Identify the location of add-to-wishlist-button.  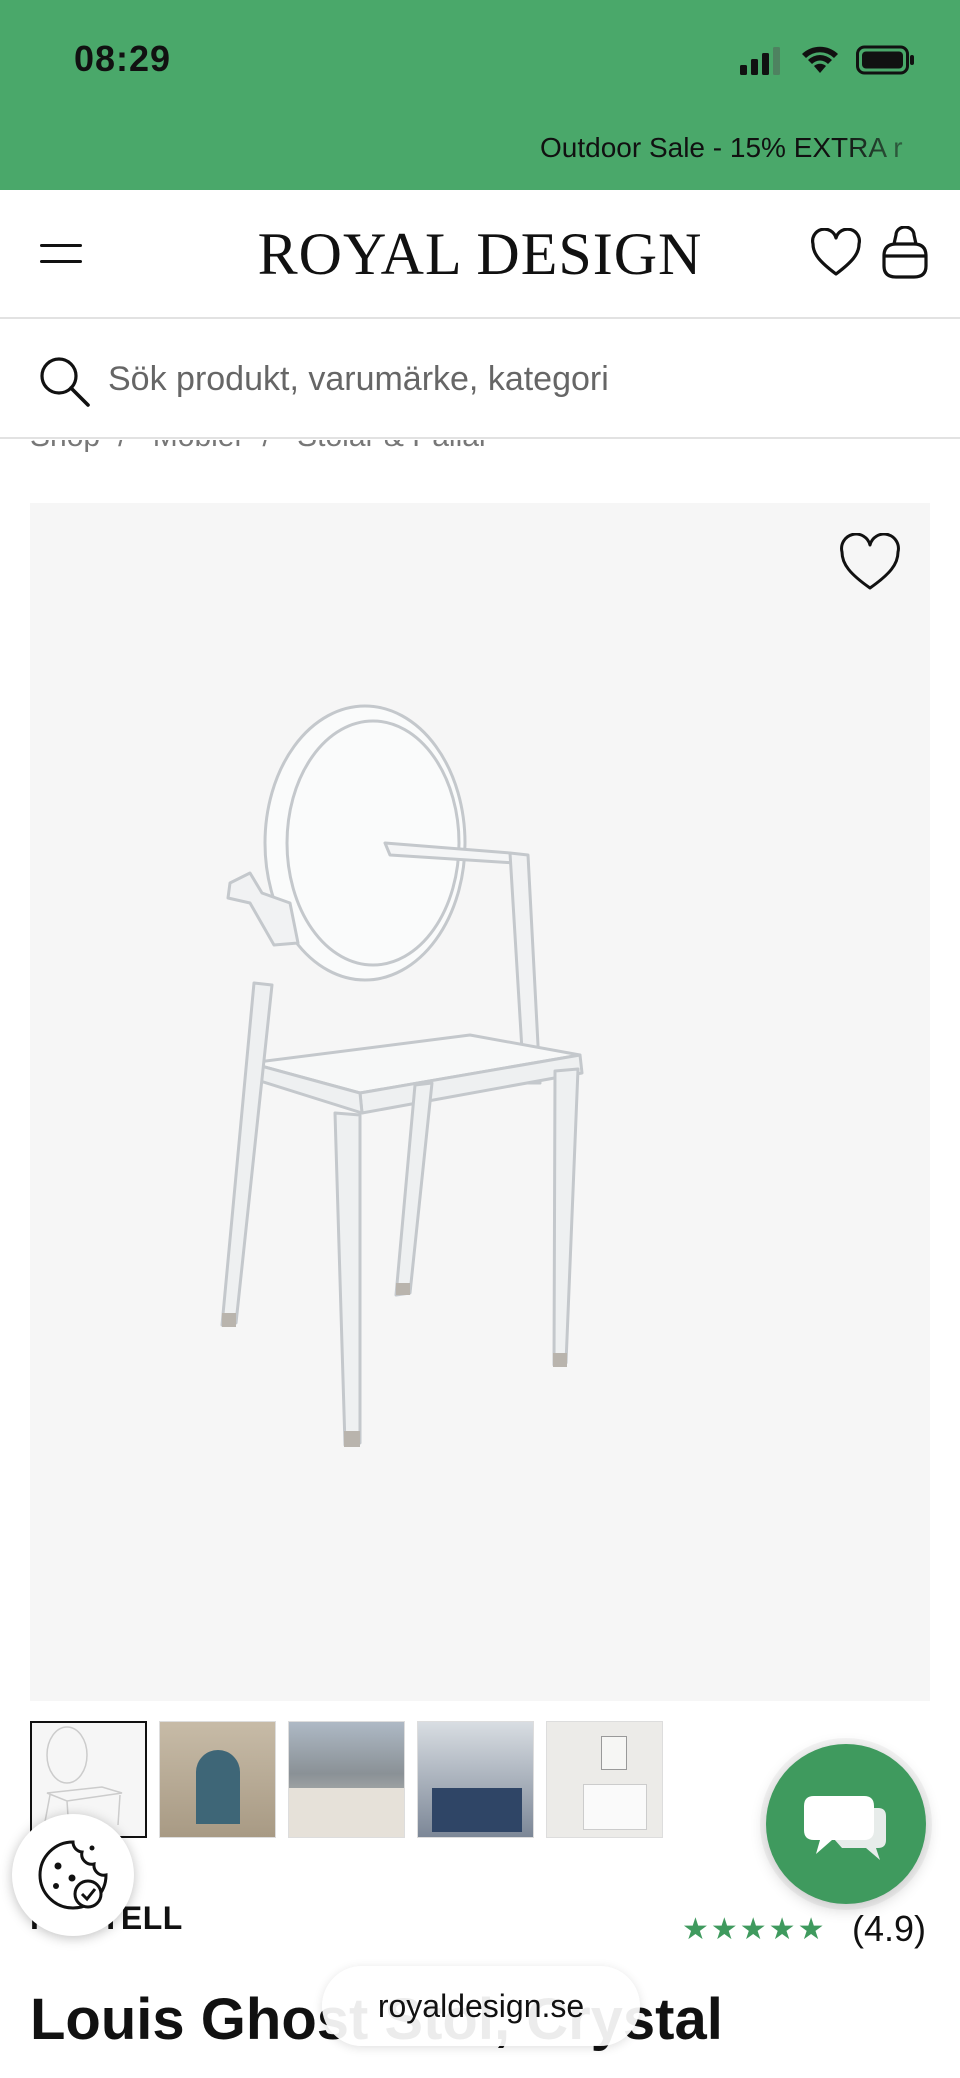
(870, 562).